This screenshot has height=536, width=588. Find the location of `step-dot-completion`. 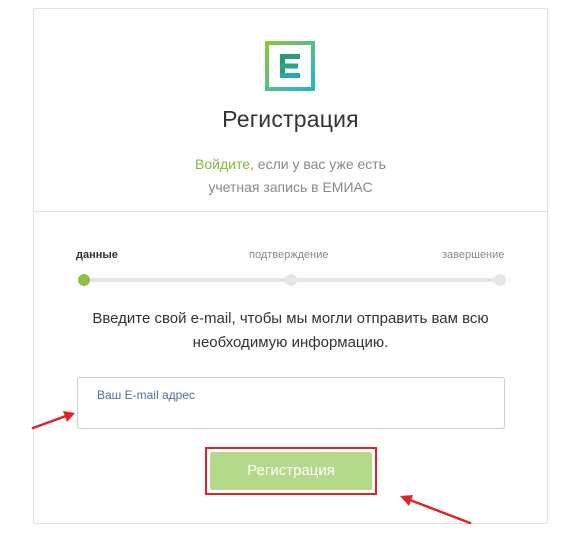

step-dot-completion is located at coordinates (500, 280).